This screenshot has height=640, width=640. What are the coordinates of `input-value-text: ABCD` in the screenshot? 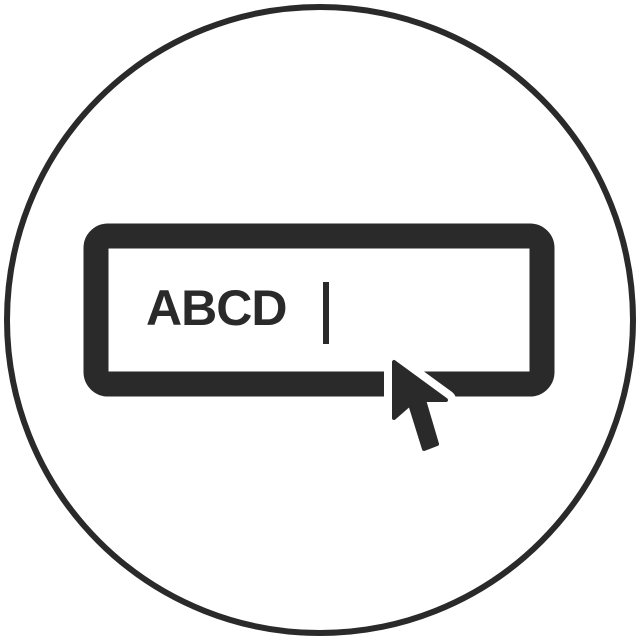 It's located at (216, 308).